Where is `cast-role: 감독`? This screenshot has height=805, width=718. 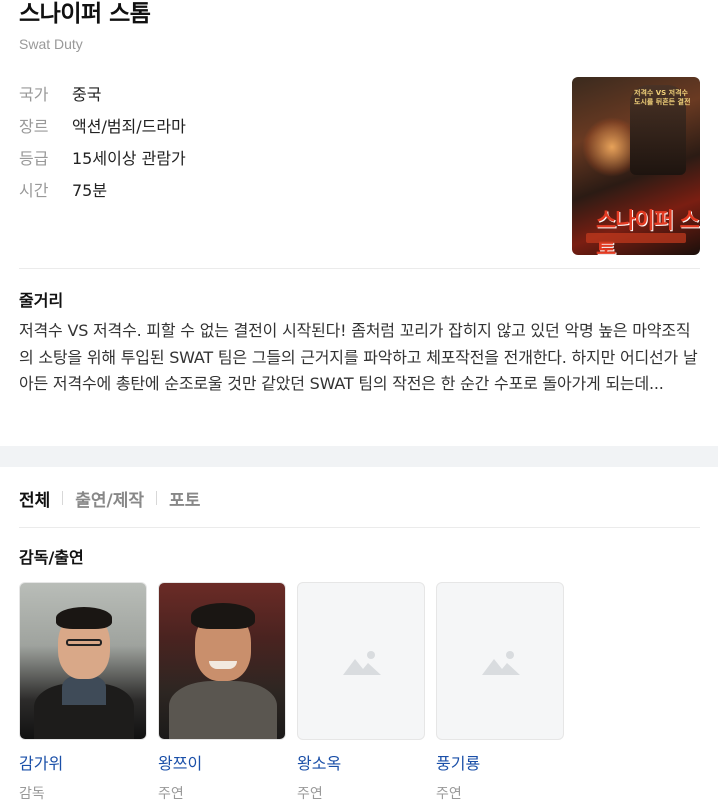
cast-role: 감독 is located at coordinates (32, 794).